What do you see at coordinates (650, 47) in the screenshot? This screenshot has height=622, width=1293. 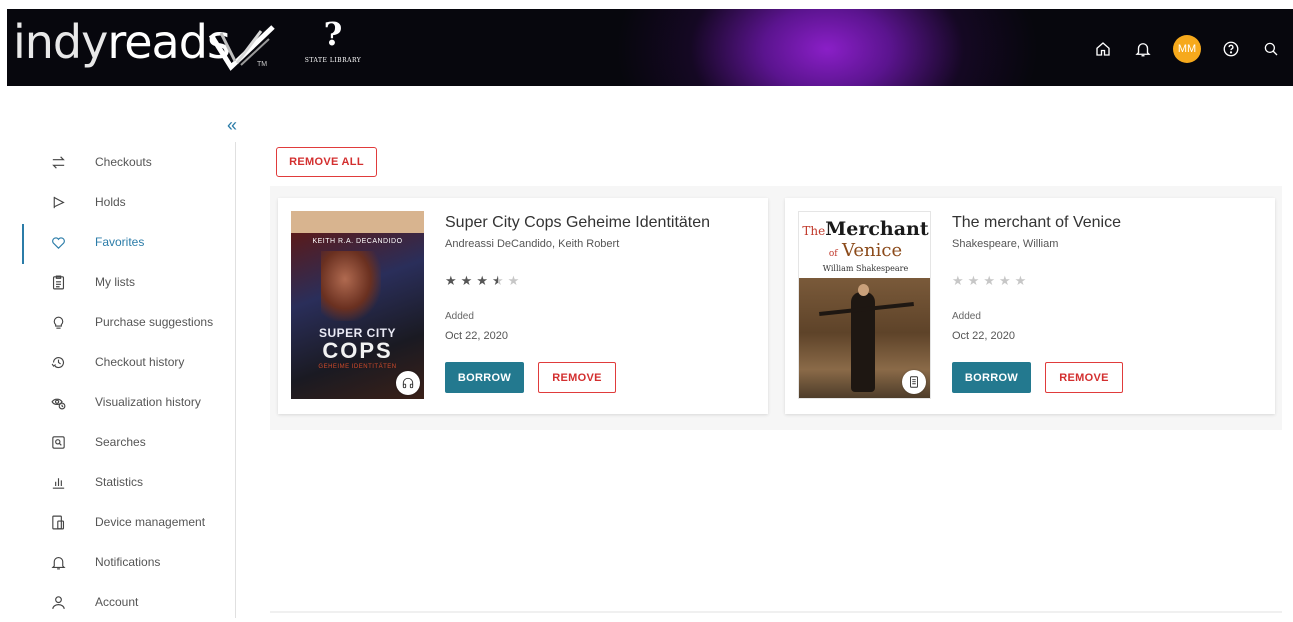 I see `header-bar: indyreads TM ? STATE LIBRARY MM` at bounding box center [650, 47].